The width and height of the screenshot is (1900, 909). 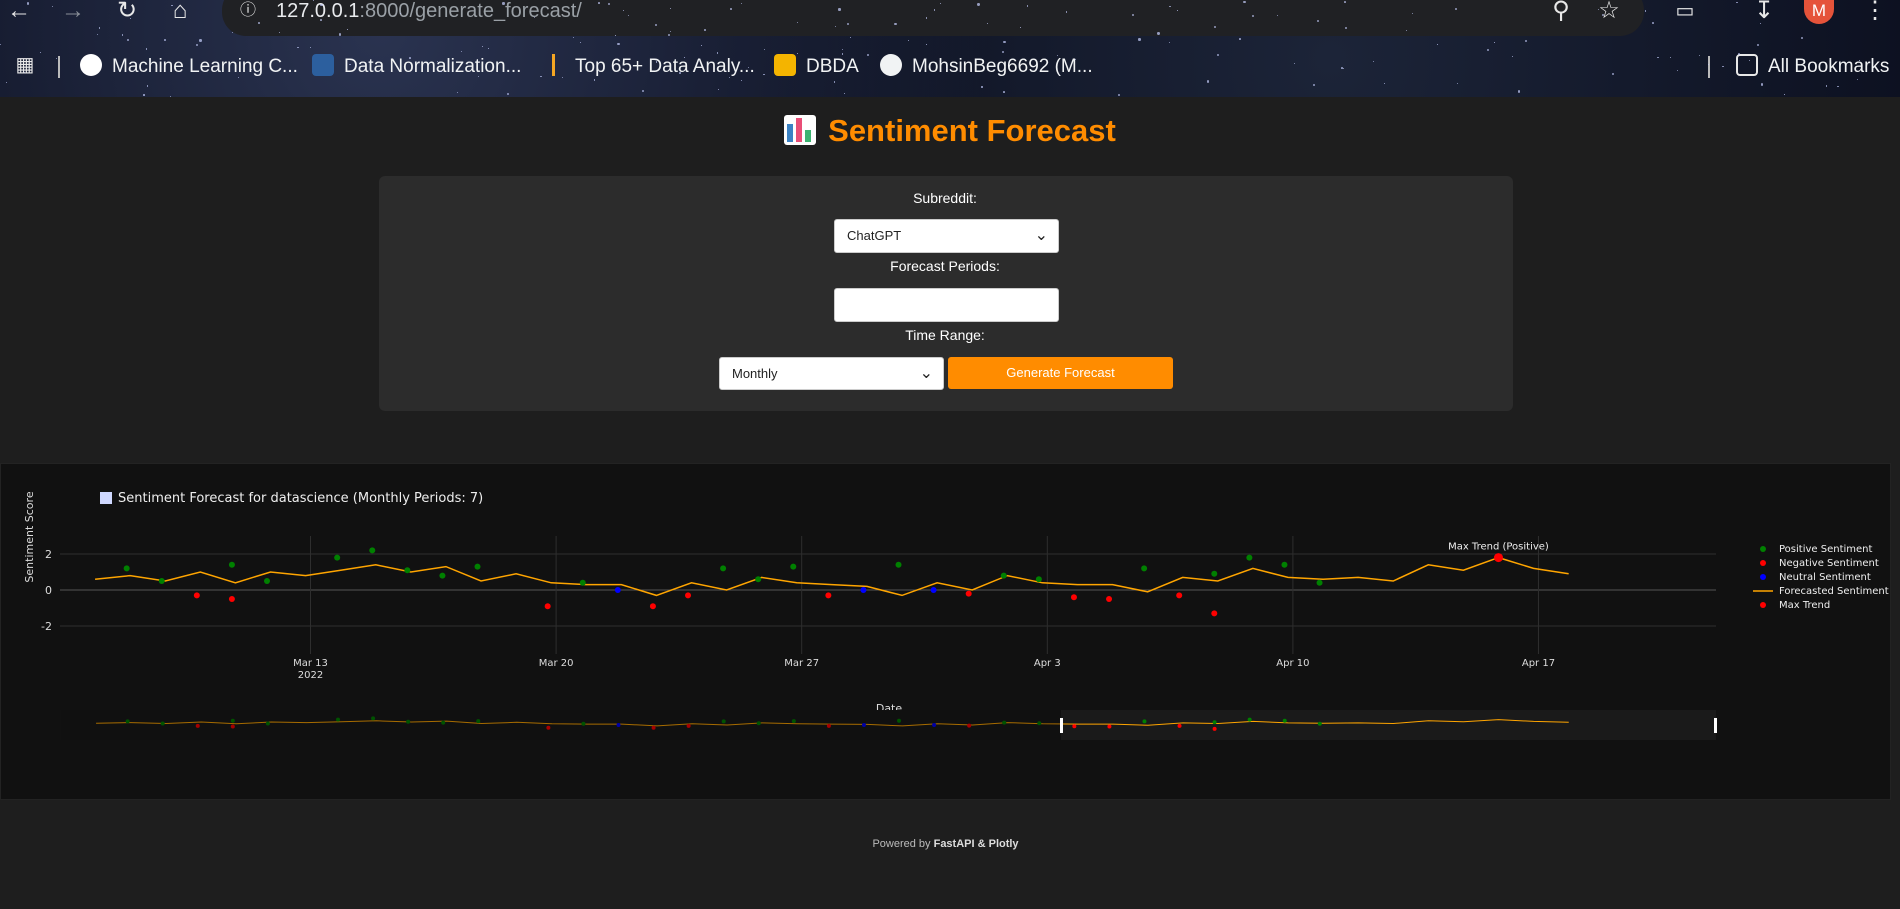 What do you see at coordinates (1829, 66) in the screenshot?
I see `all-bookmarks-label: All Bookmarks` at bounding box center [1829, 66].